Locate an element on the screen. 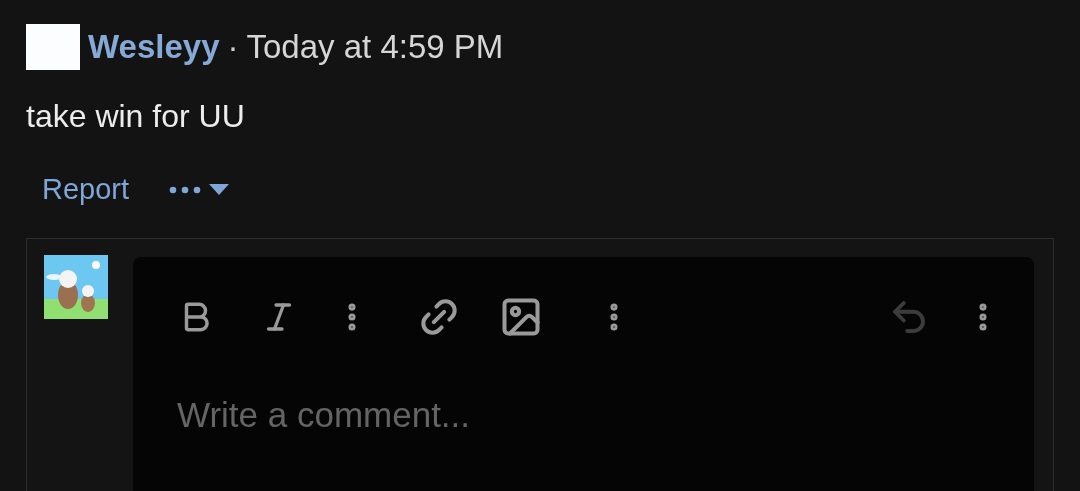 The height and width of the screenshot is (491, 1080). post-time: Today at 4:59 PM is located at coordinates (375, 47).